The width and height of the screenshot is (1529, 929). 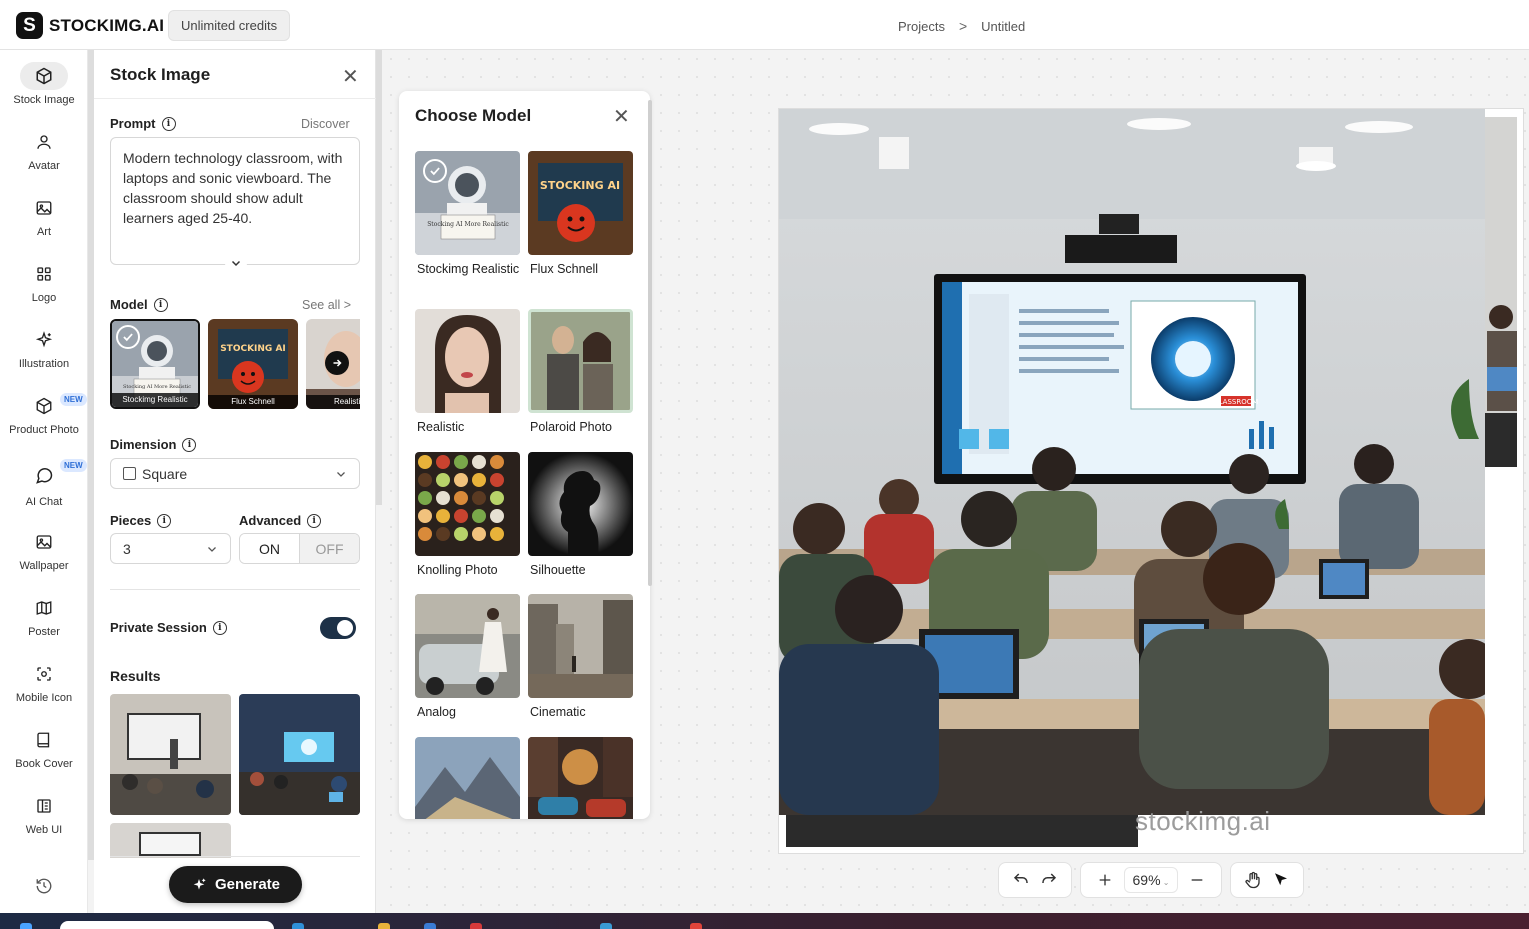 I want to click on model-card-image: STOCKING AI, so click(x=580, y=203).